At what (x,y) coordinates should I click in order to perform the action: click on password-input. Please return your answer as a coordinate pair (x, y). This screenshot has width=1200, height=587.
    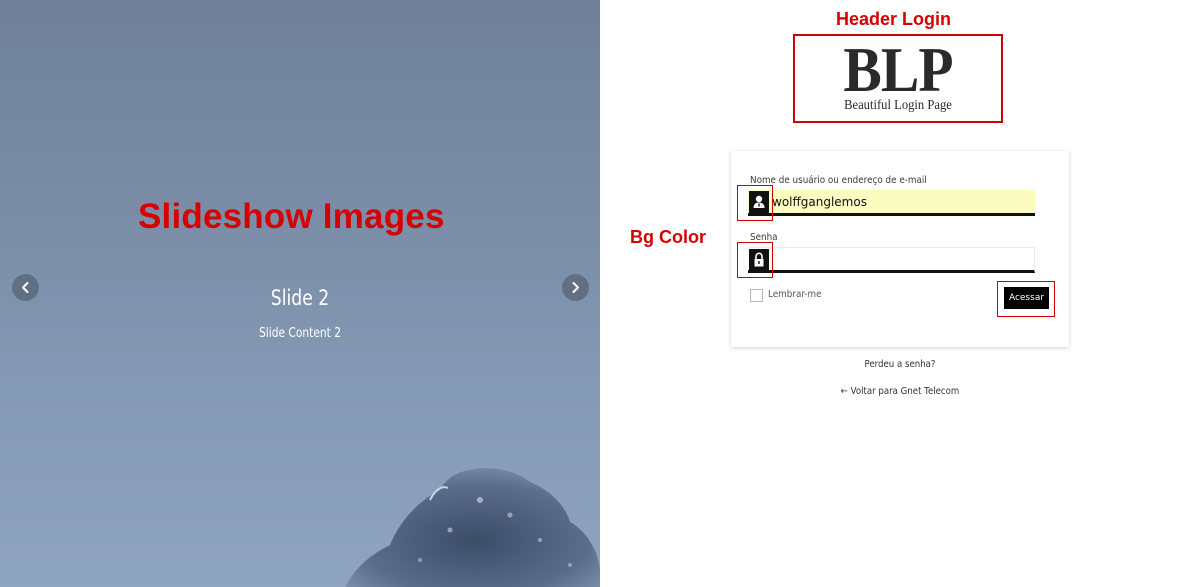
    Looking at the image, I should click on (902, 259).